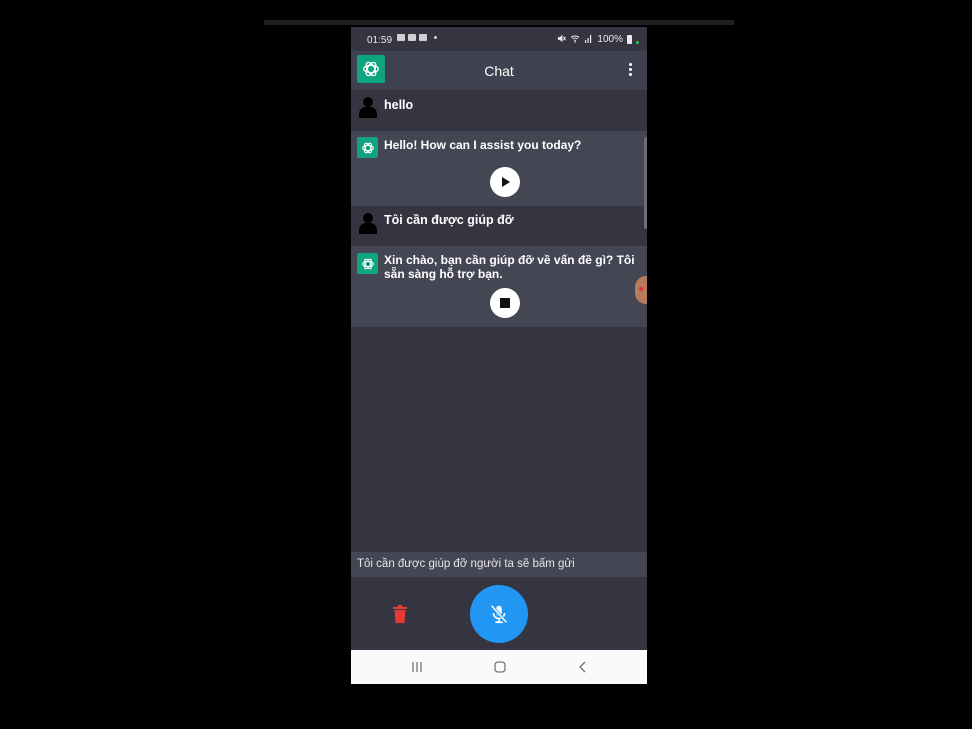  I want to click on play-icon, so click(506, 182).